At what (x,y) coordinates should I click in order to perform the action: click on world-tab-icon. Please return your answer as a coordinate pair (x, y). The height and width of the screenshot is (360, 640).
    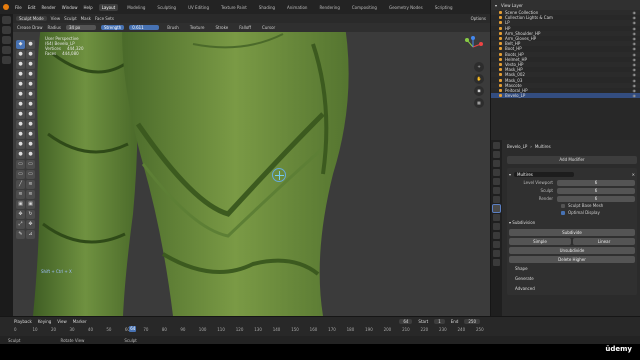
    Looking at the image, I should click on (496, 190).